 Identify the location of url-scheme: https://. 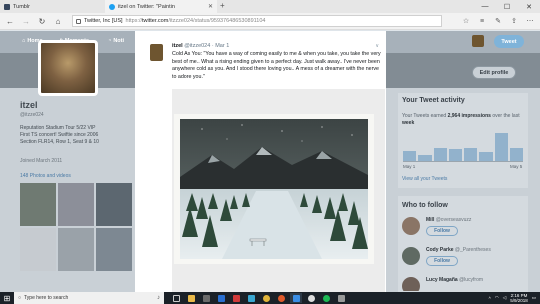
(134, 21).